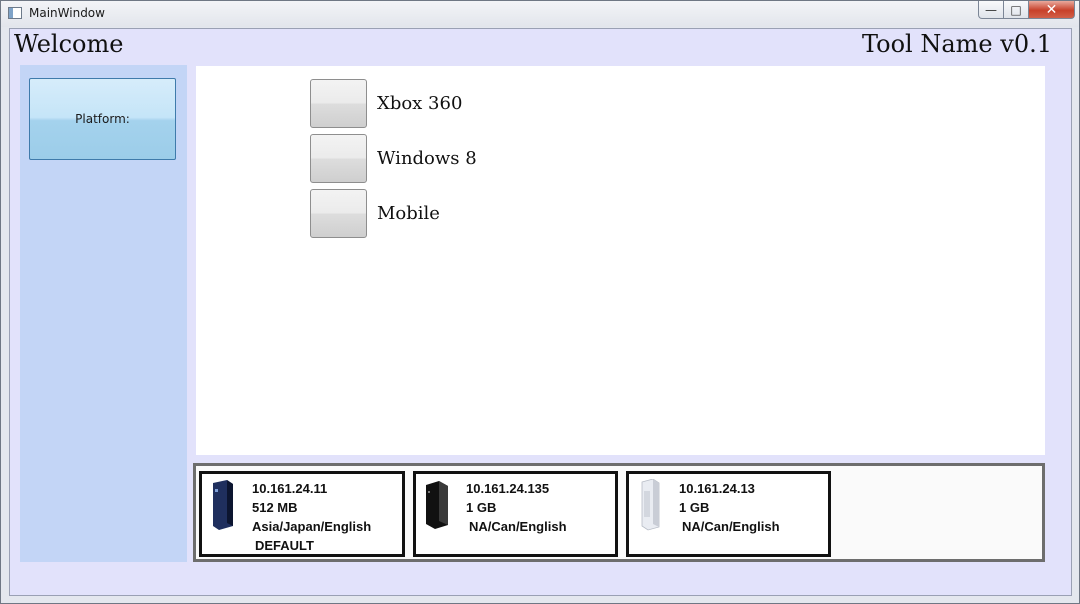 This screenshot has width=1080, height=604. I want to click on sidebar: Platform:, so click(103, 313).